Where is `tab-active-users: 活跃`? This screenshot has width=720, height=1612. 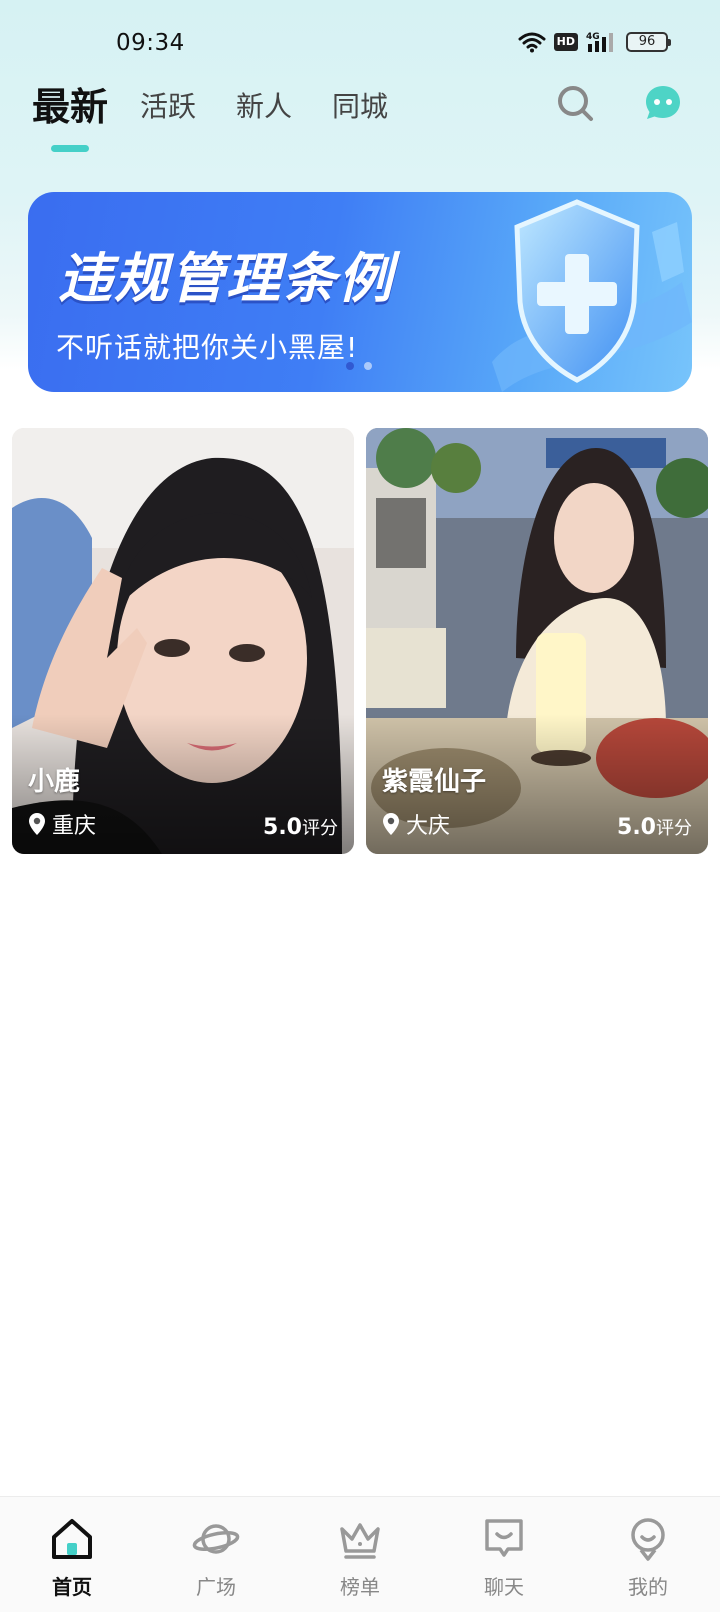
tab-active-users: 活跃 is located at coordinates (168, 107).